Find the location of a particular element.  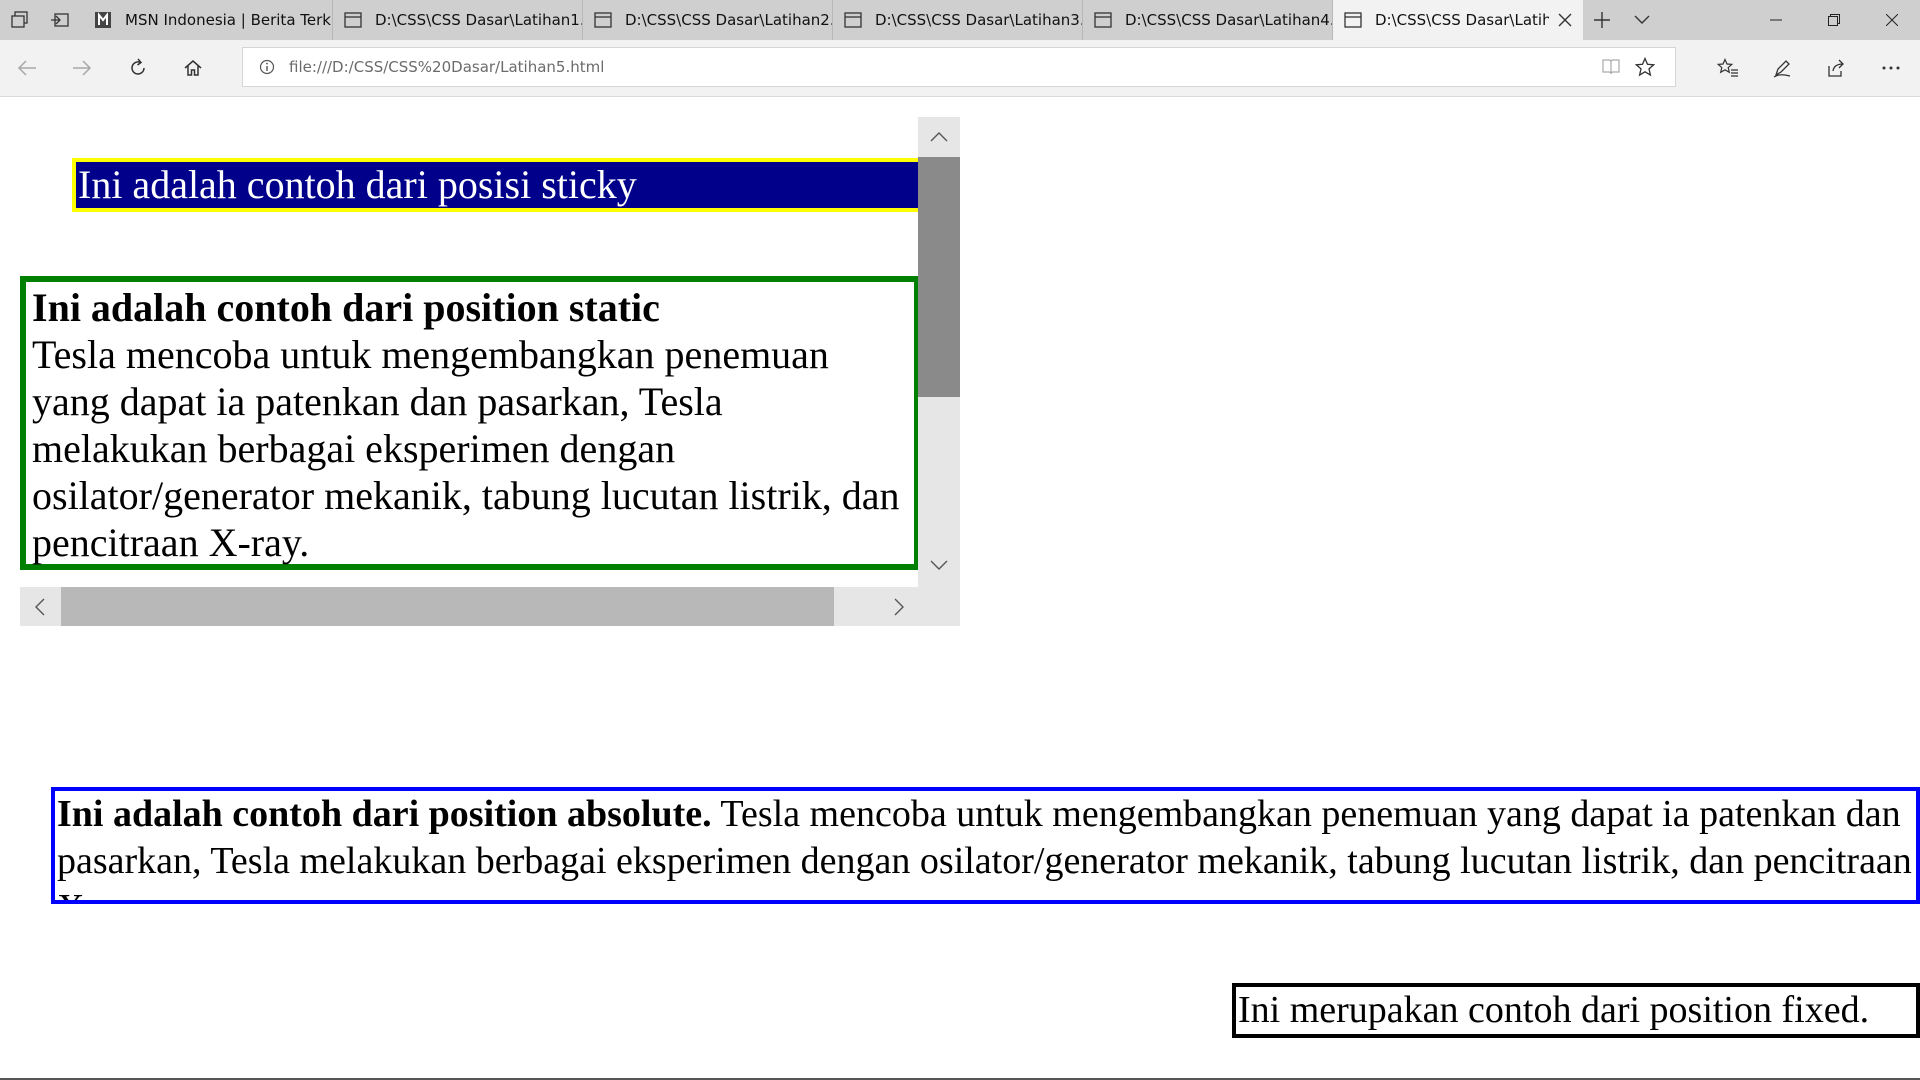

vertical-scroll-thumb is located at coordinates (939, 277).